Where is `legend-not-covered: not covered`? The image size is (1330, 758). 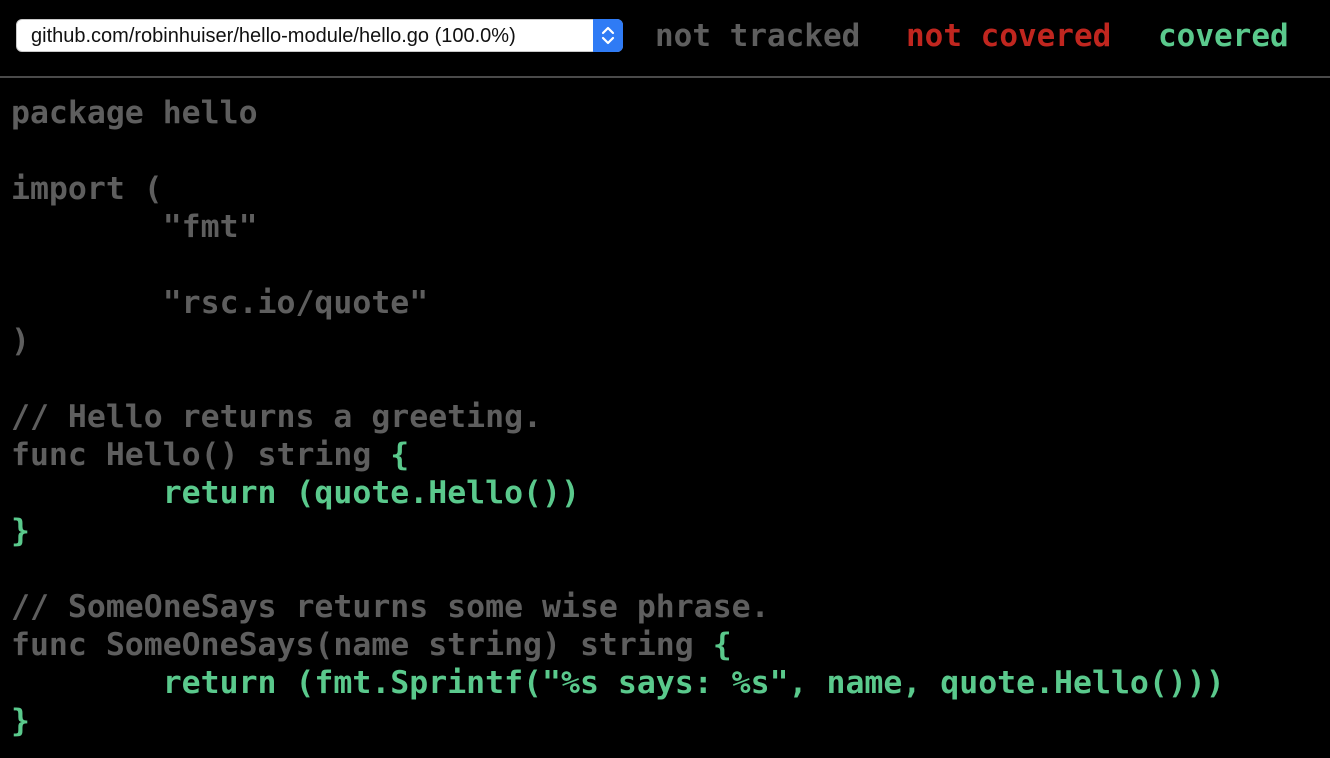 legend-not-covered: not covered is located at coordinates (1009, 36).